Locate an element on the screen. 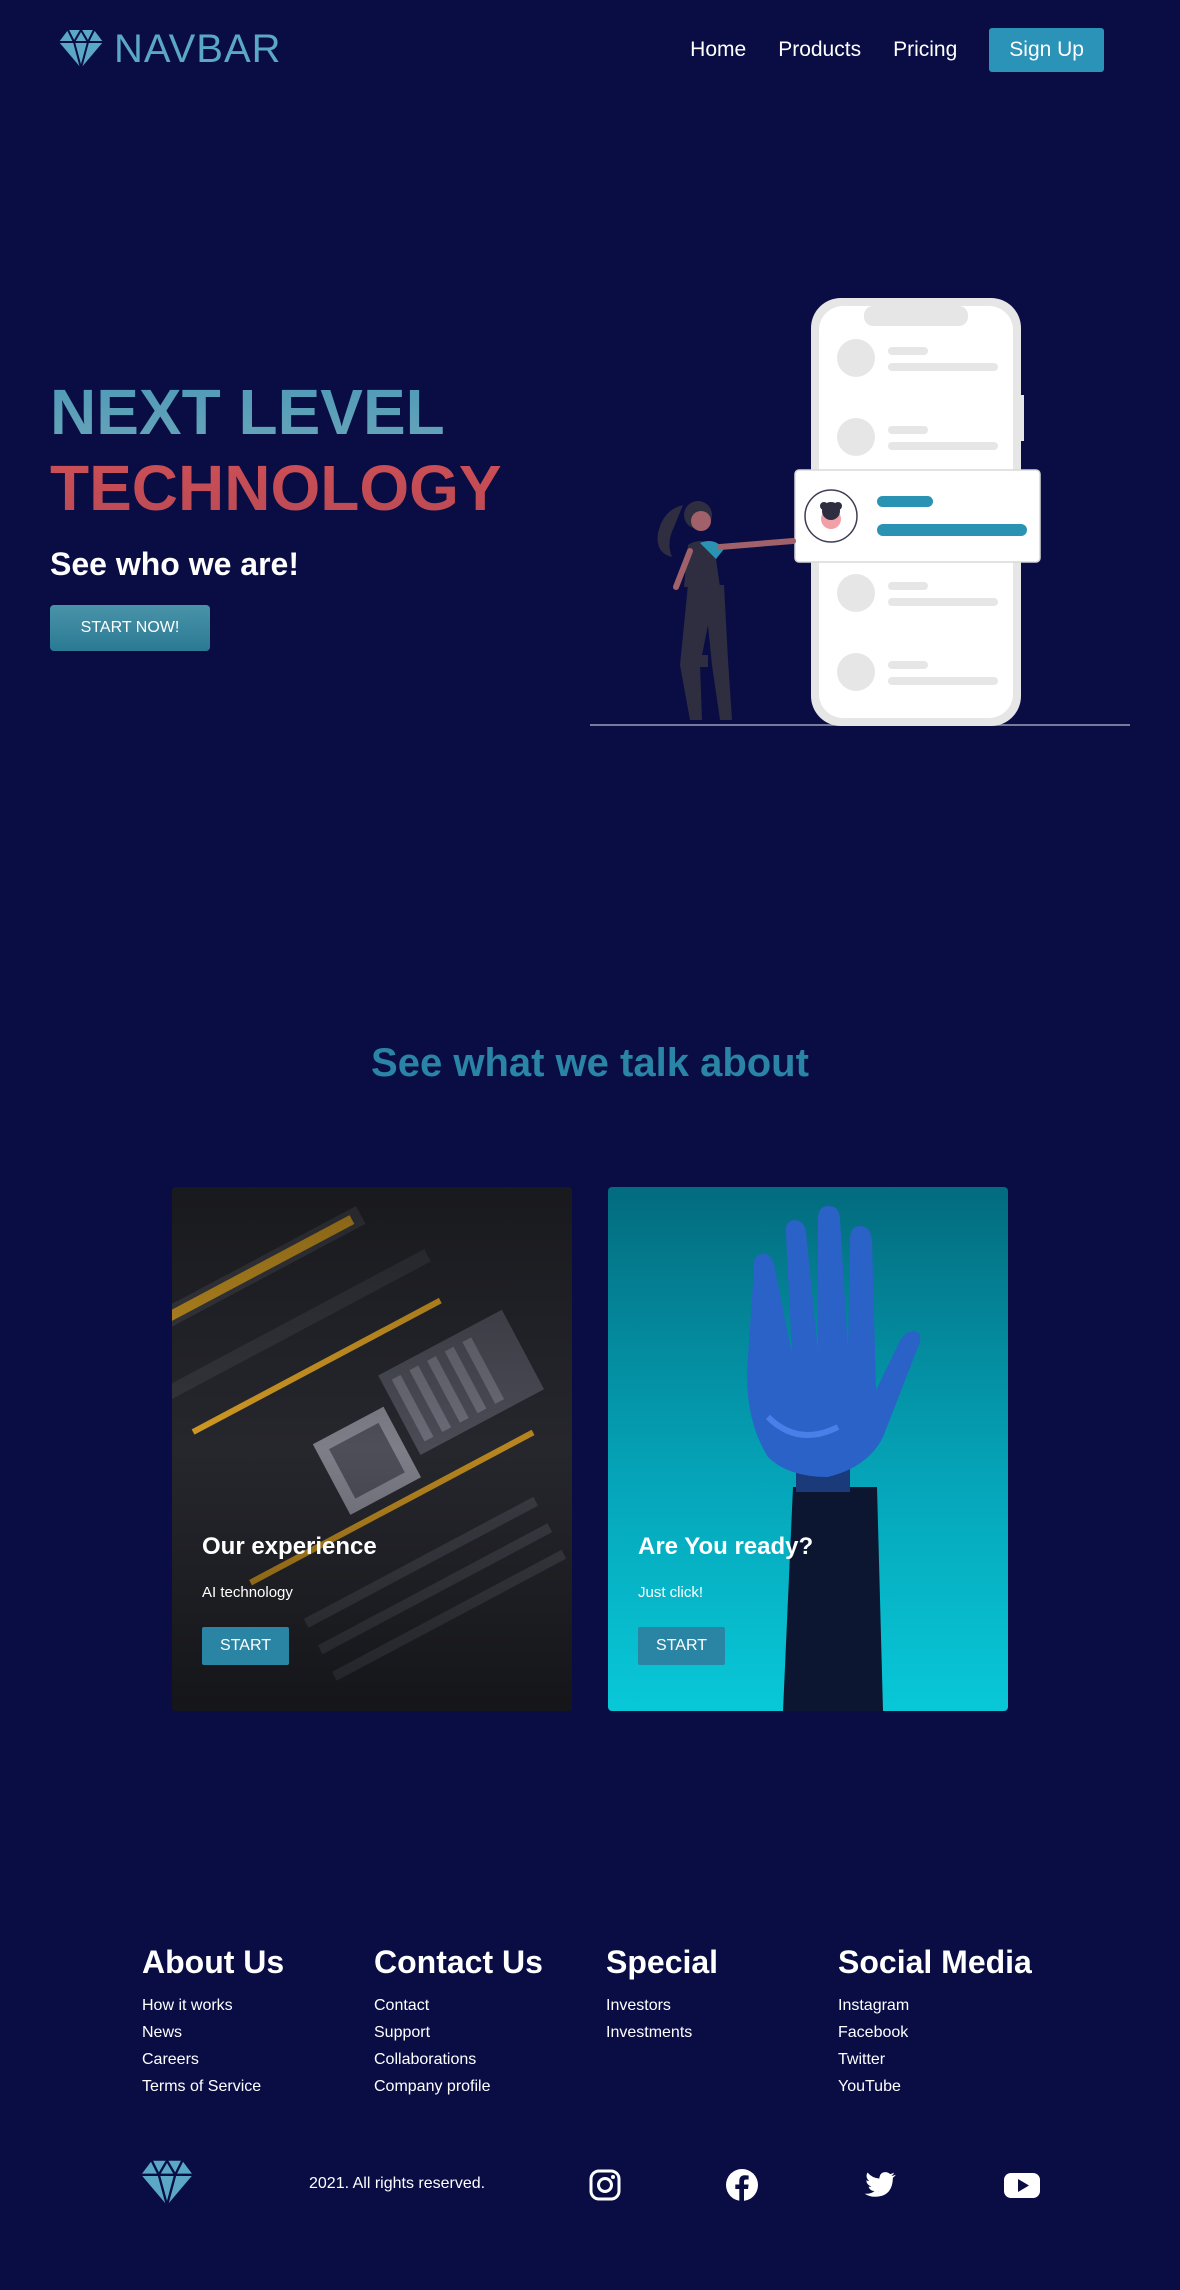 Image resolution: width=1180 pixels, height=2290 pixels. footer-link-facebook: Facebook is located at coordinates (935, 2032).